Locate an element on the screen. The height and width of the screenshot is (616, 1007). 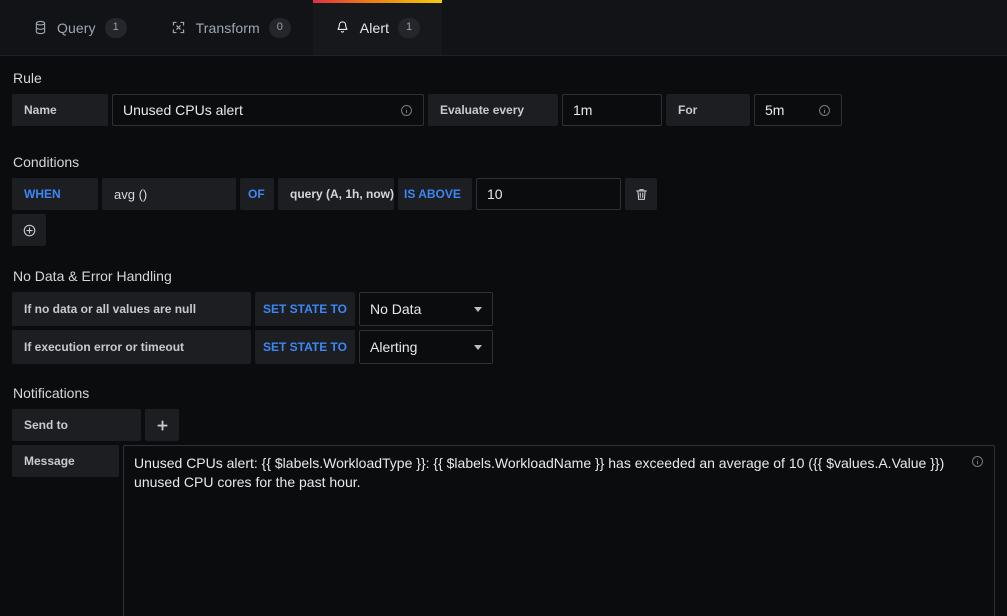
tab-query: Query 1 is located at coordinates (79, 27).